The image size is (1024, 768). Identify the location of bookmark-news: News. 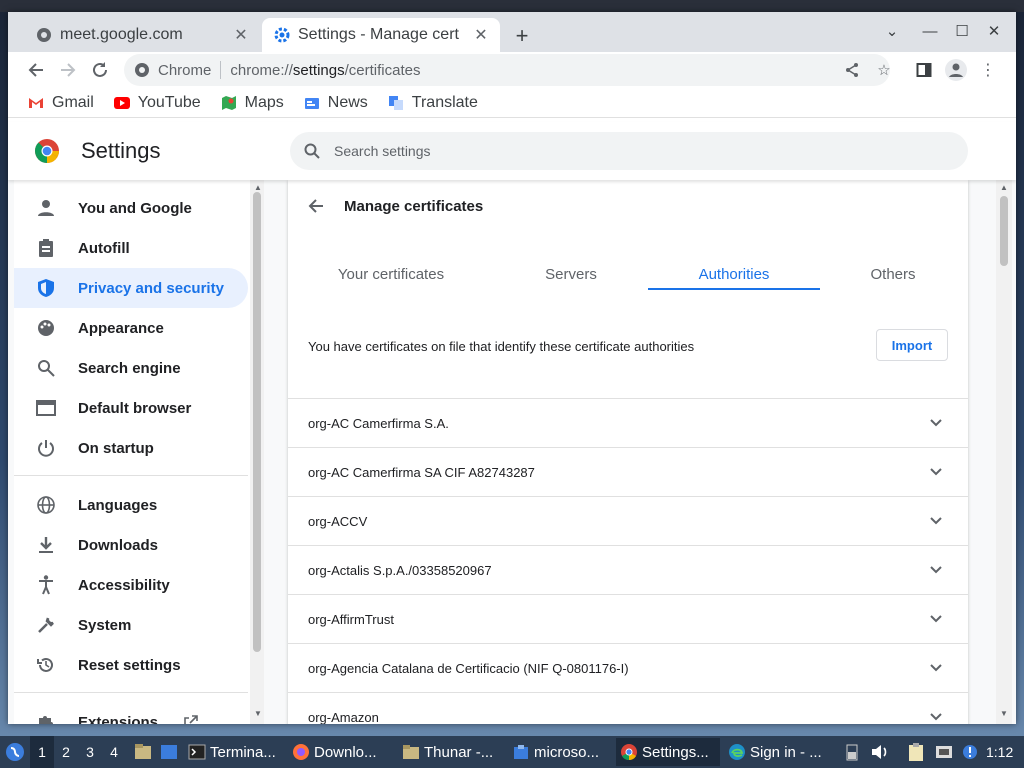
(336, 103).